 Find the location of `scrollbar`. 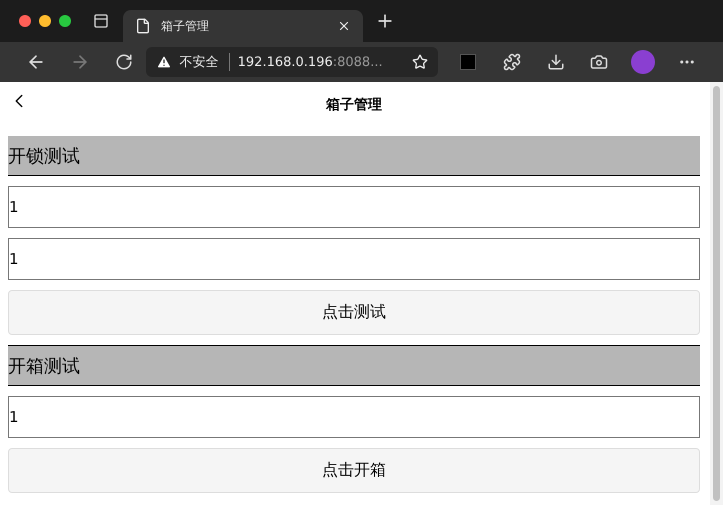

scrollbar is located at coordinates (716, 293).